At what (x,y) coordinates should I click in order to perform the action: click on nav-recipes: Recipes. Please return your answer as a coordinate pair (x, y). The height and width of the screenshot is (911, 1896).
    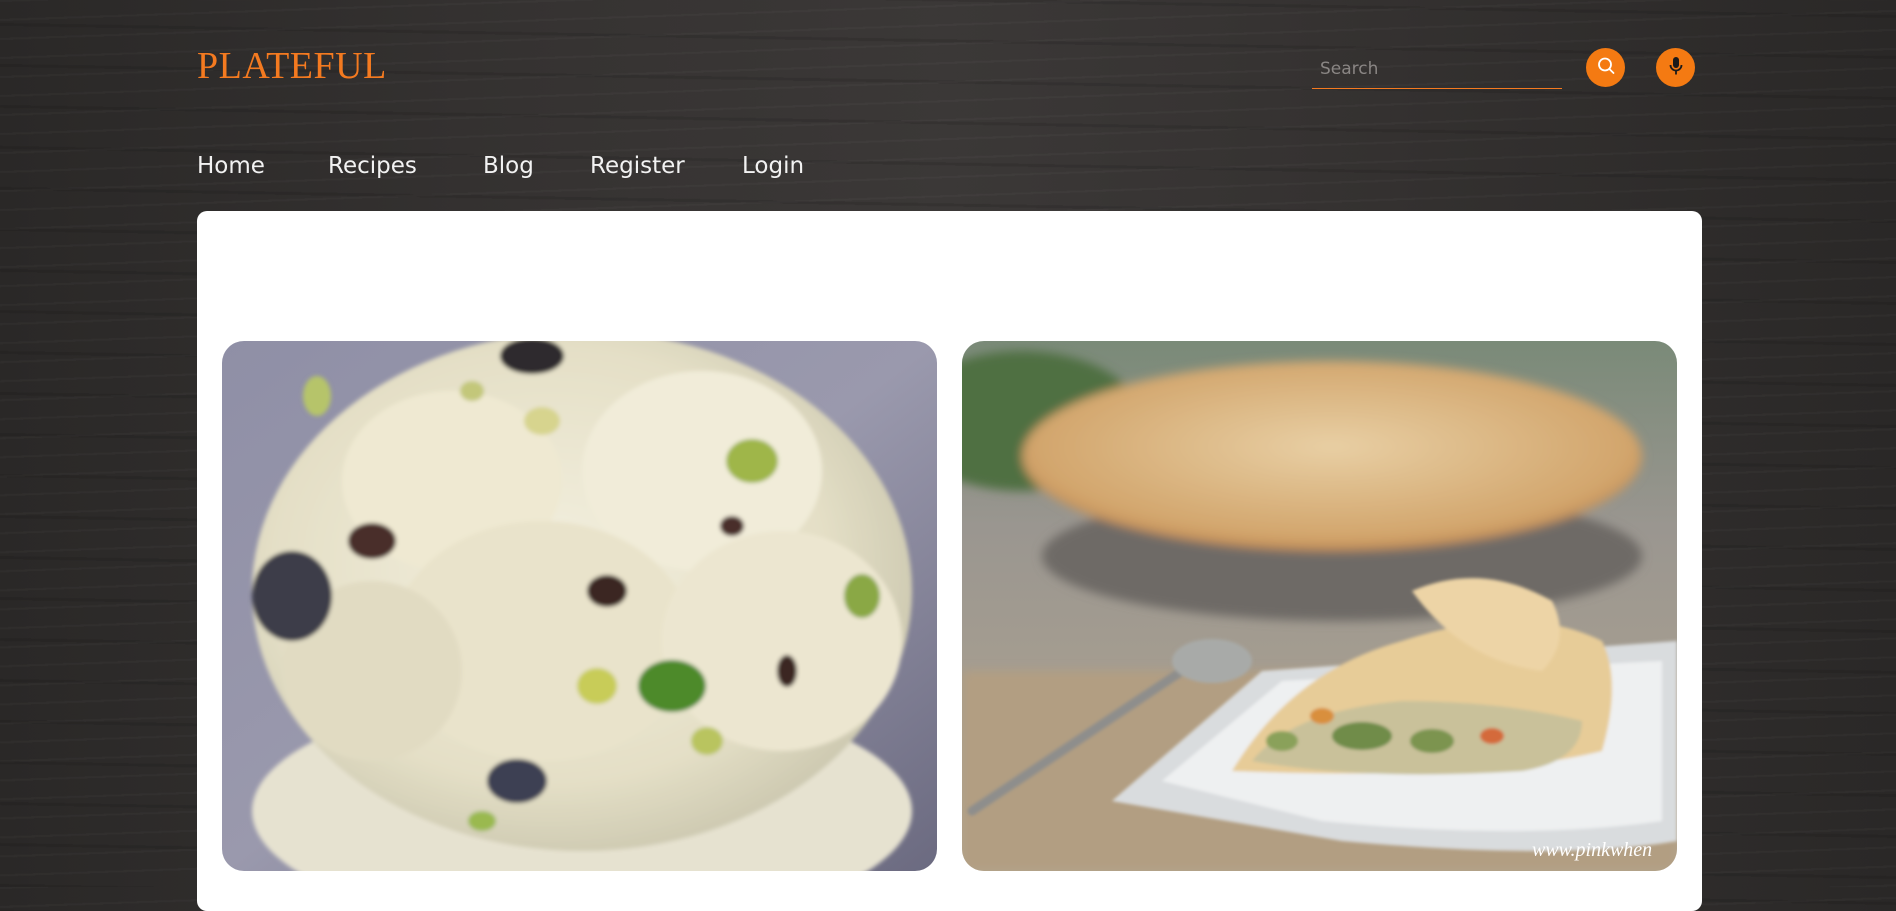
    Looking at the image, I should click on (372, 166).